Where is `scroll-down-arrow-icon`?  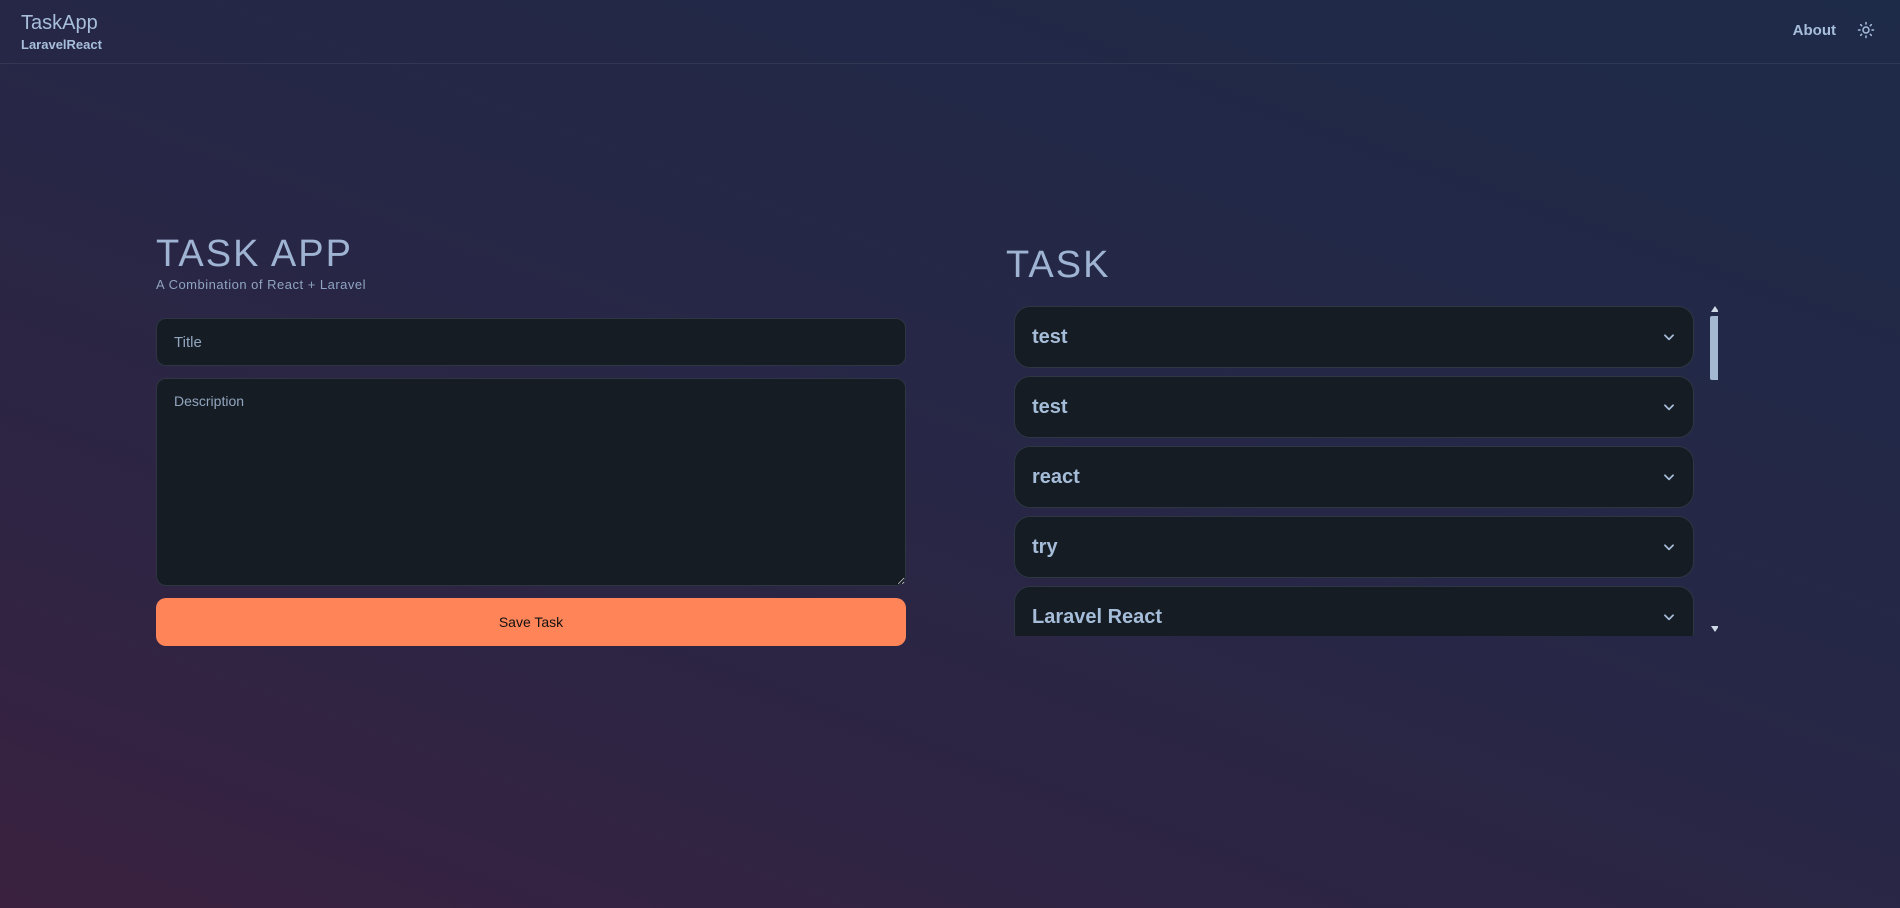 scroll-down-arrow-icon is located at coordinates (1713, 631).